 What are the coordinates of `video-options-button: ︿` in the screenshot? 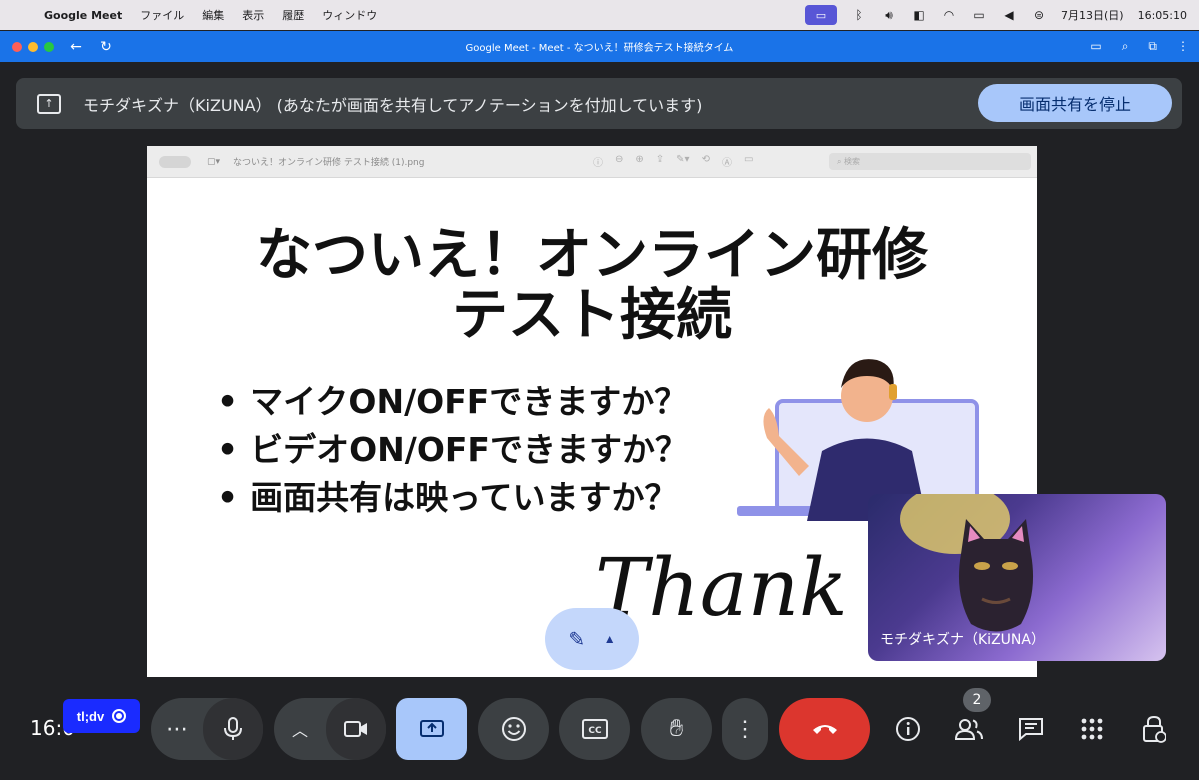 It's located at (300, 729).